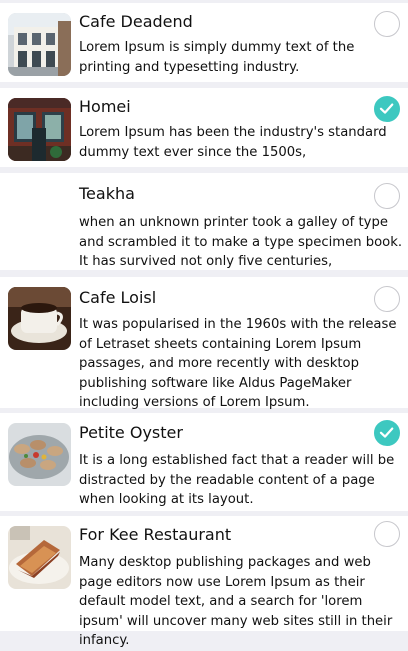 Image resolution: width=408 pixels, height=651 pixels. Describe the element at coordinates (131, 432) in the screenshot. I see `item-title: Petite Oyster` at that location.